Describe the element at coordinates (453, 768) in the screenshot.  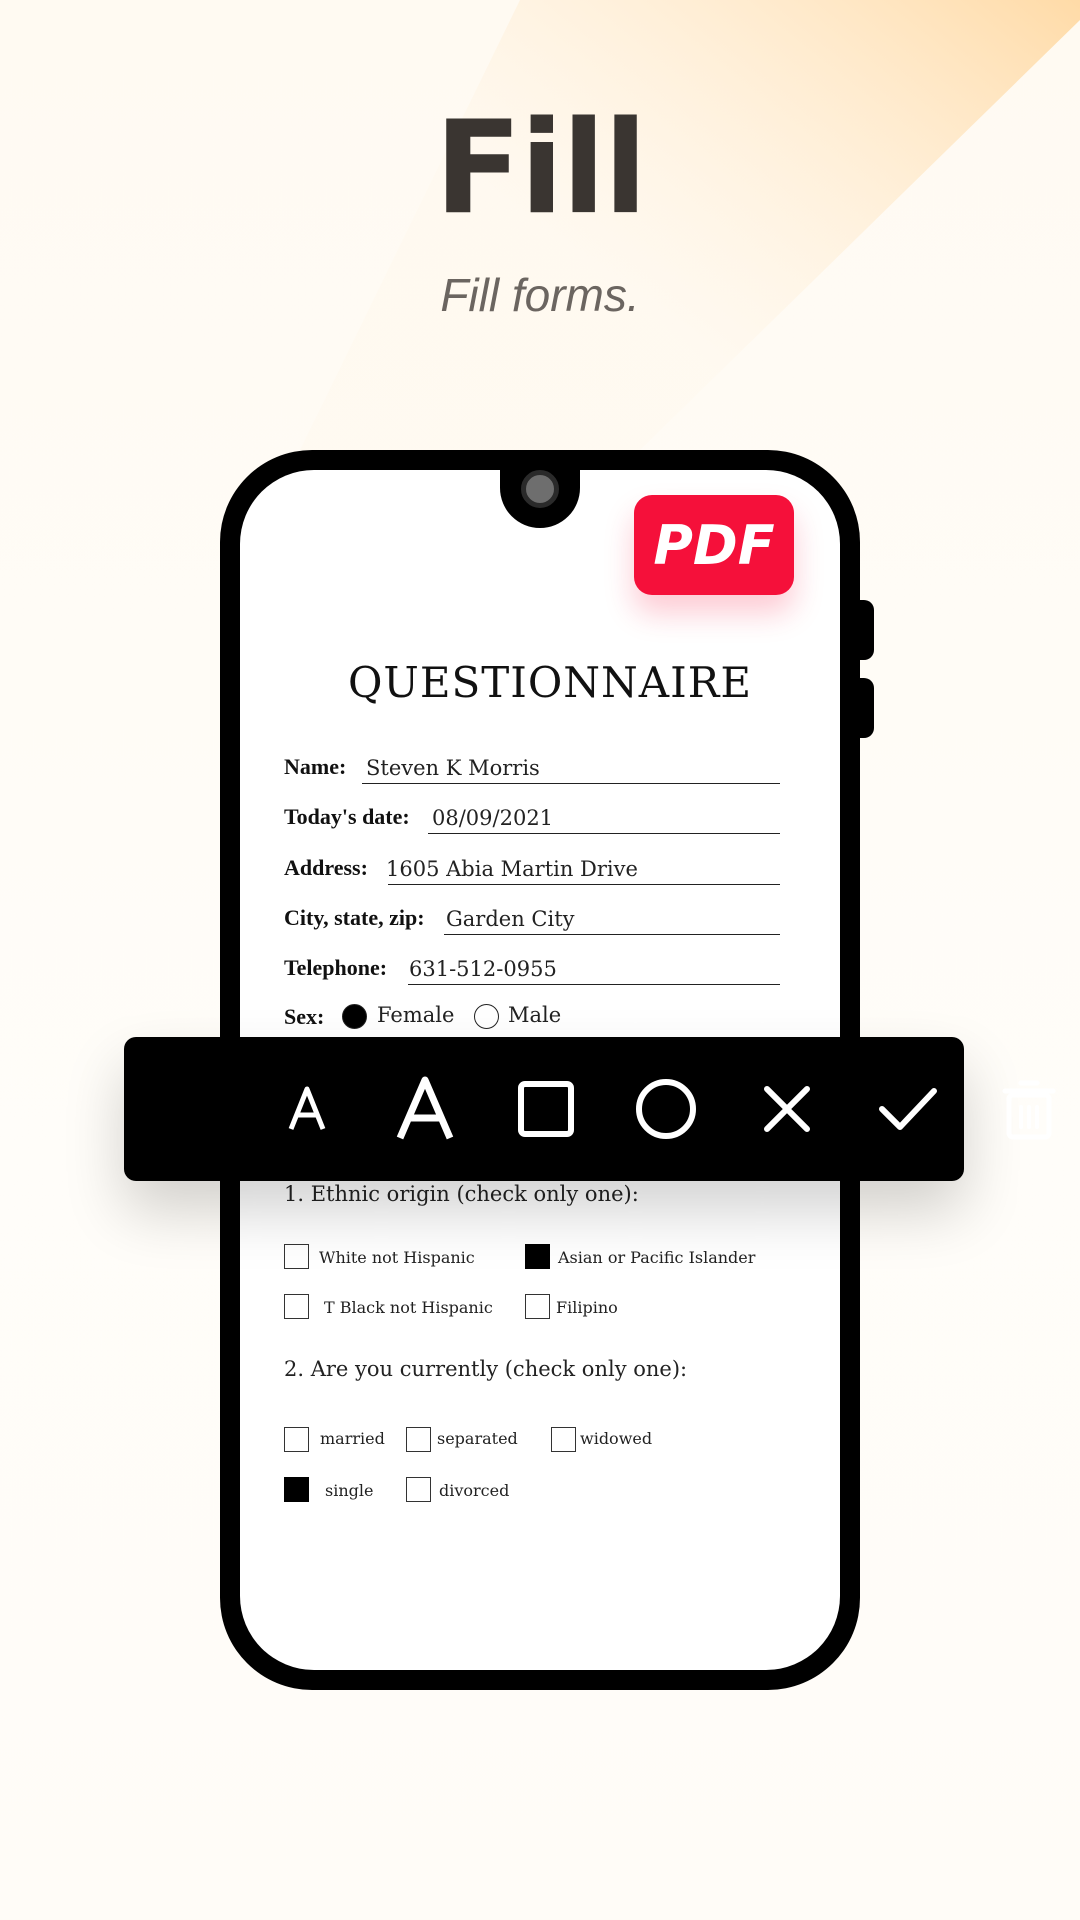
I see `field-value: Steven K Morris` at that location.